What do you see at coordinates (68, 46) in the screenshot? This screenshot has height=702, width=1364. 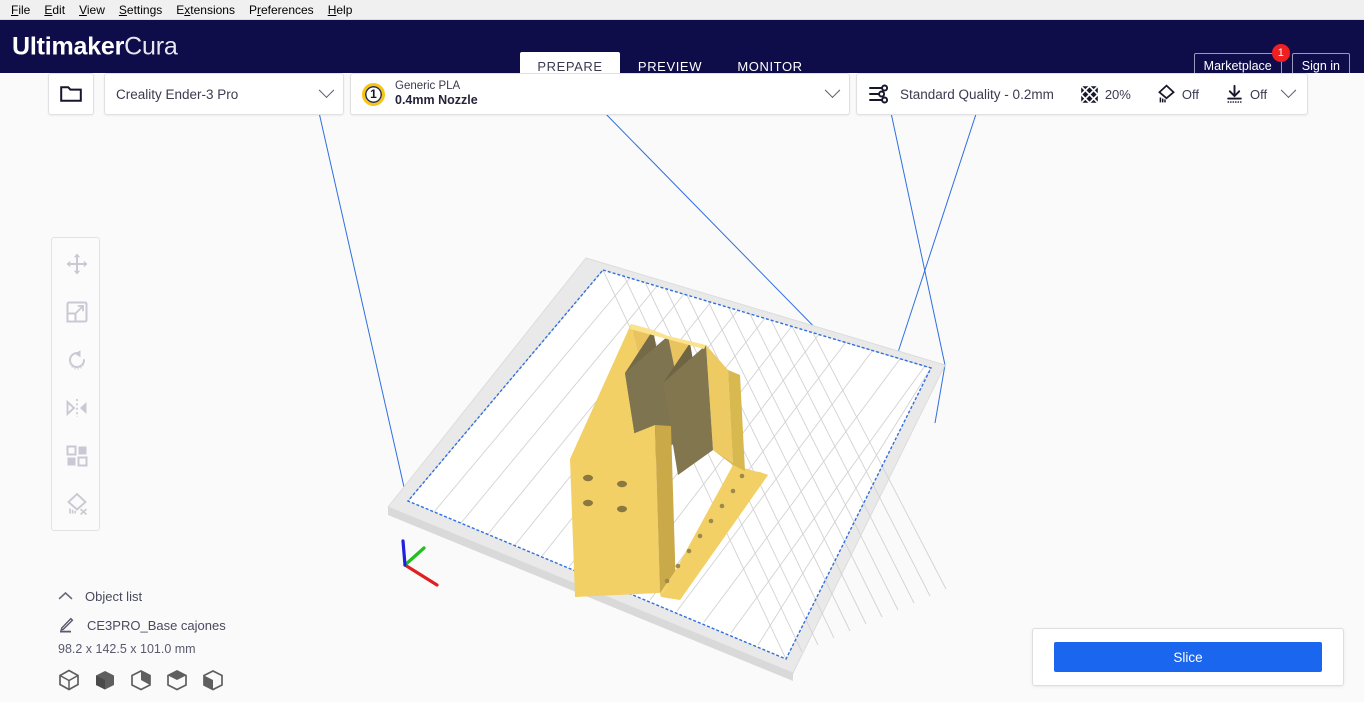 I see `brand-bold: Ultimaker` at bounding box center [68, 46].